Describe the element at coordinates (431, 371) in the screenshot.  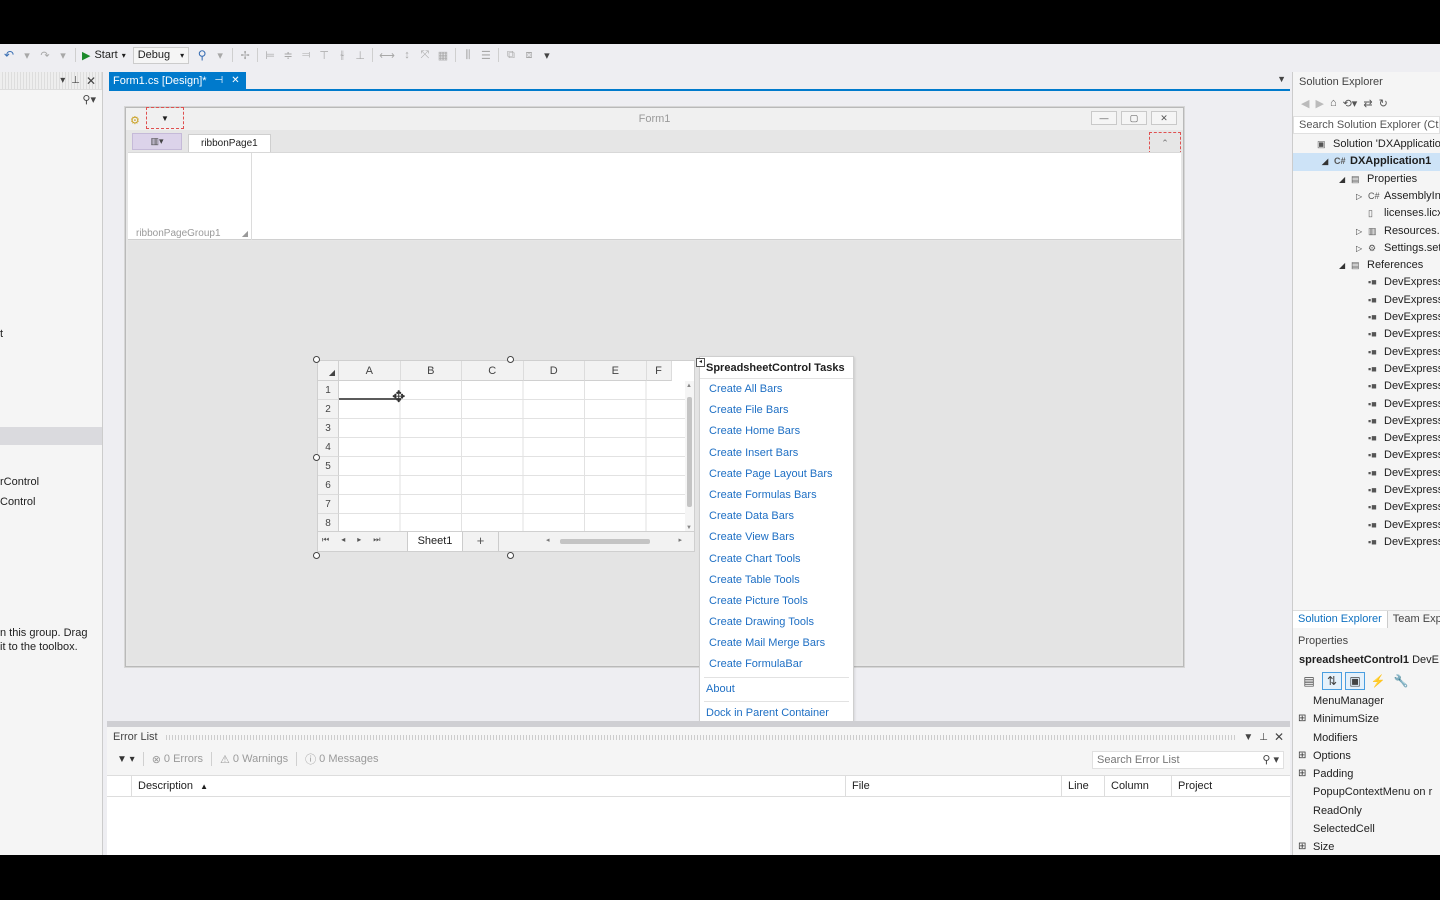
I see `column-header: B` at that location.